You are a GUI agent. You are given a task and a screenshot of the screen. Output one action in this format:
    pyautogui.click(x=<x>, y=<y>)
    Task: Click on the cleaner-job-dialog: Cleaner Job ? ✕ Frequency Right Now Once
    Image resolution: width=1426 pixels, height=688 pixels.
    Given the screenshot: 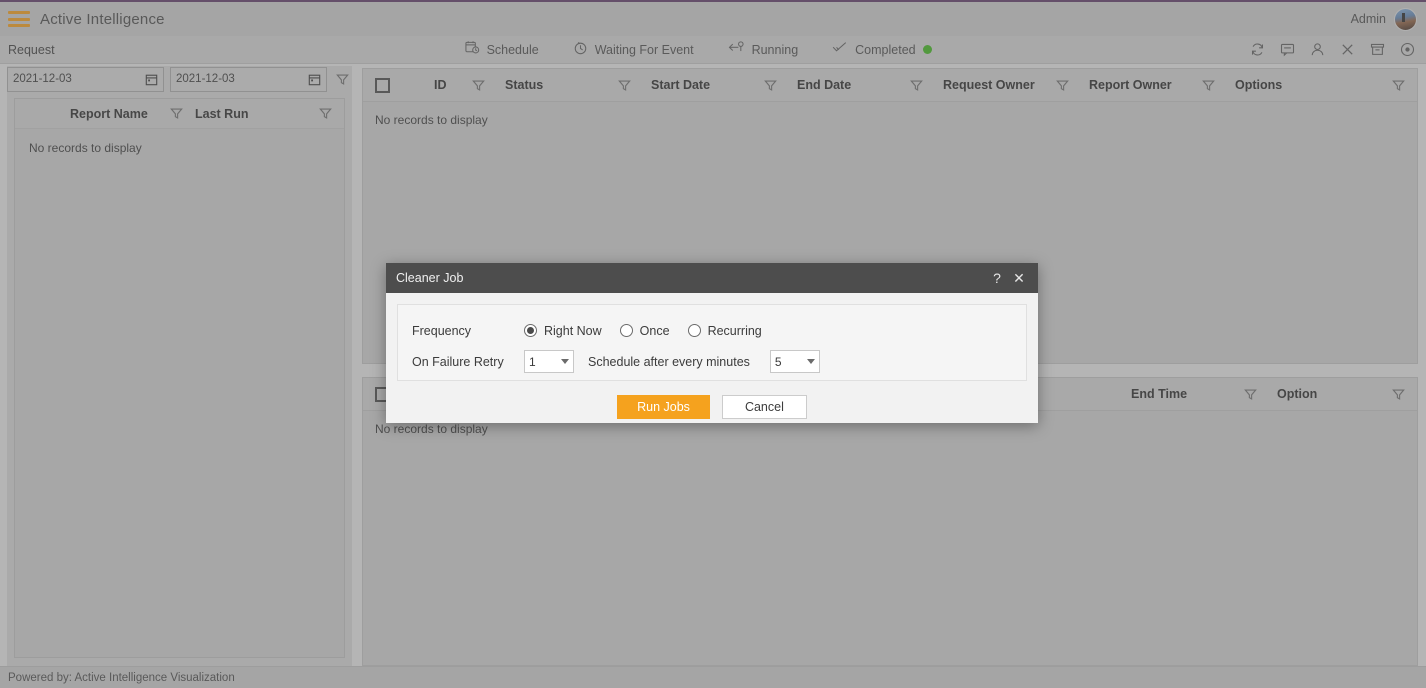 What is the action you would take?
    pyautogui.click(x=712, y=343)
    